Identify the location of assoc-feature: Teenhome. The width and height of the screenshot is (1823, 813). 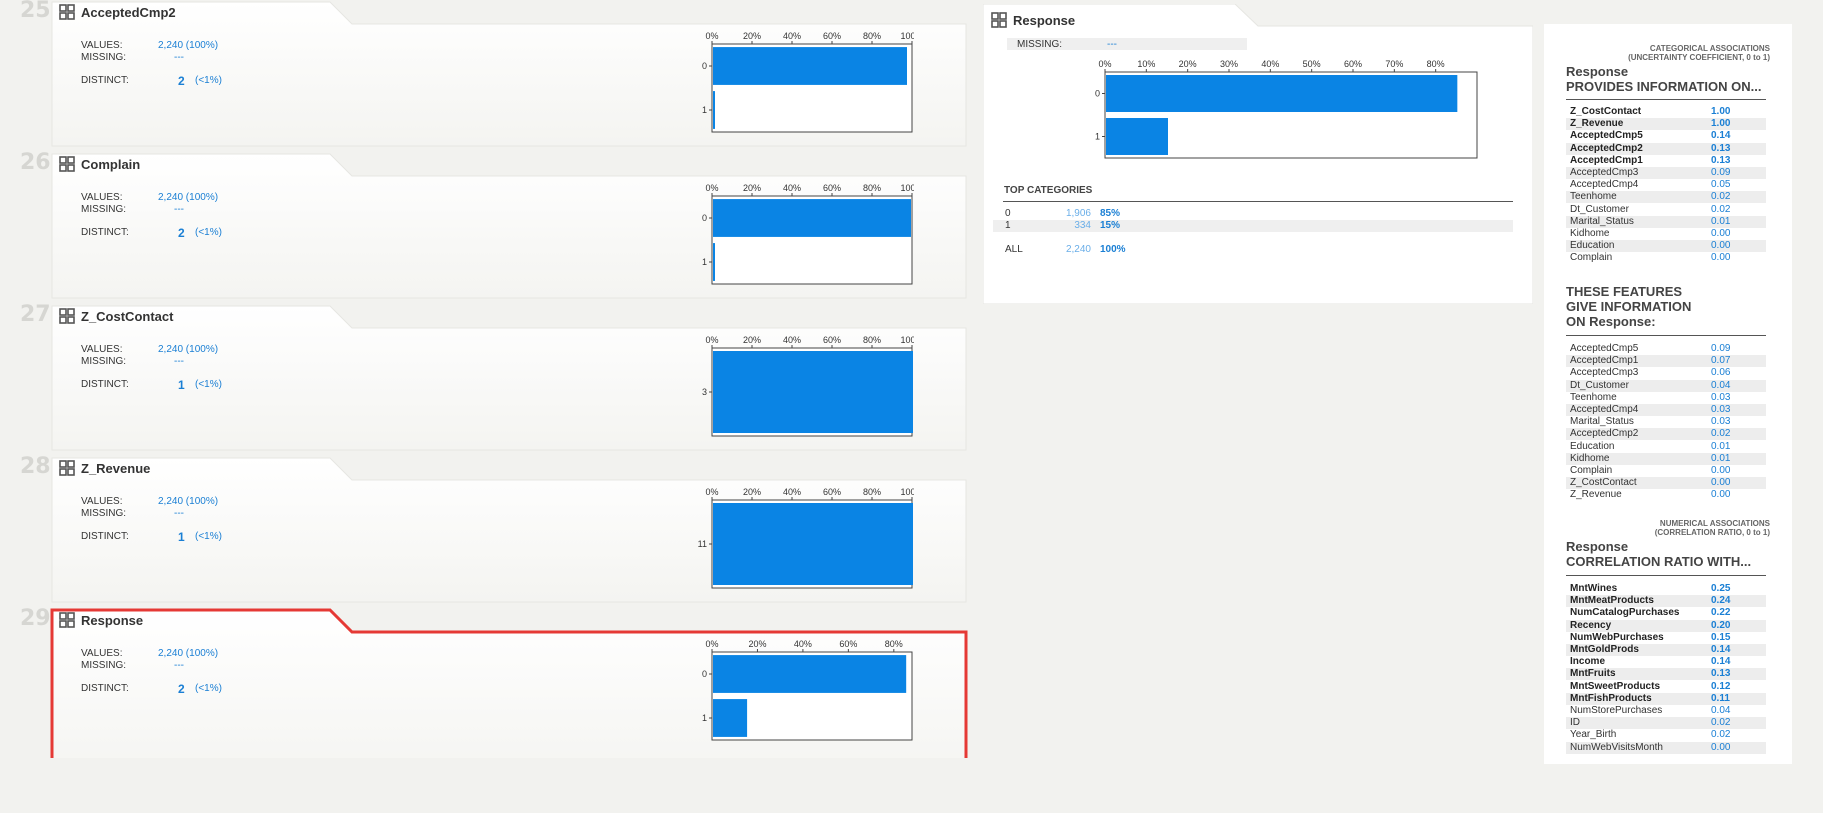
(1593, 197).